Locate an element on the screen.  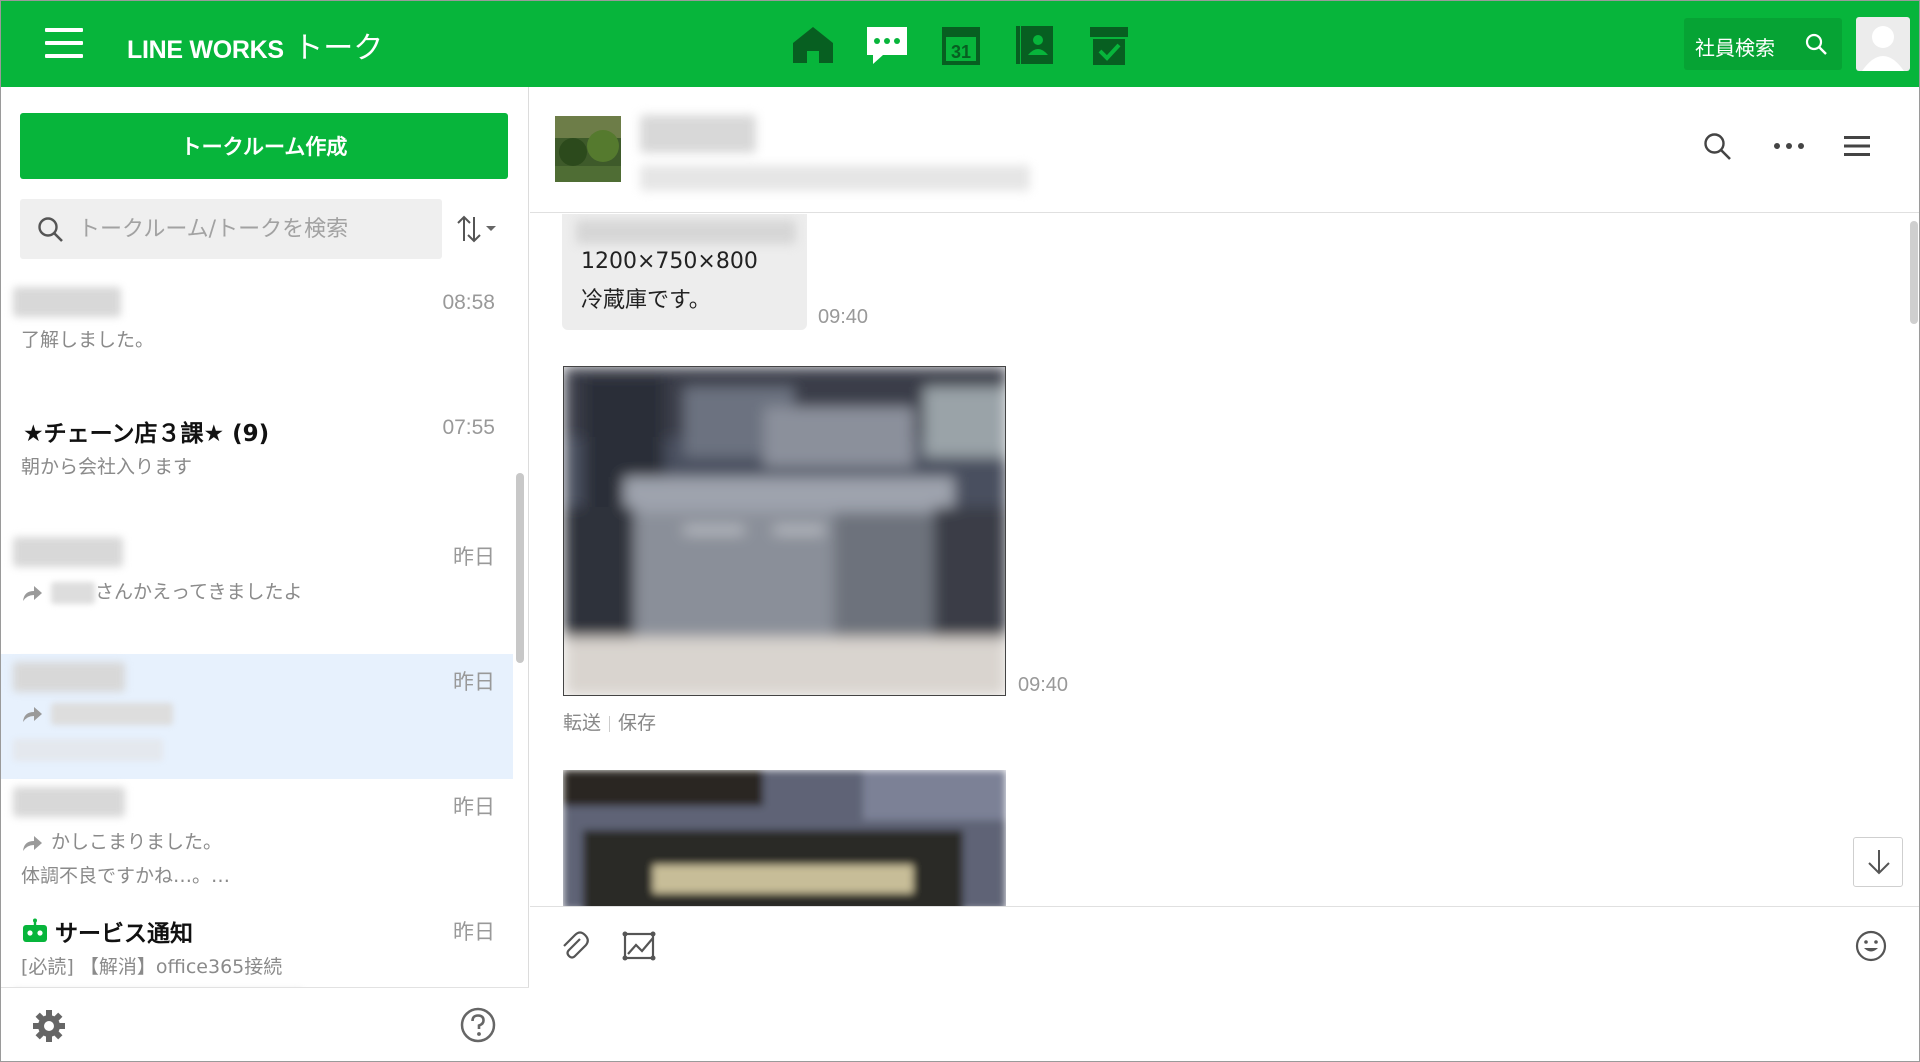
room-preview: 了解しました。 is located at coordinates (88, 340).